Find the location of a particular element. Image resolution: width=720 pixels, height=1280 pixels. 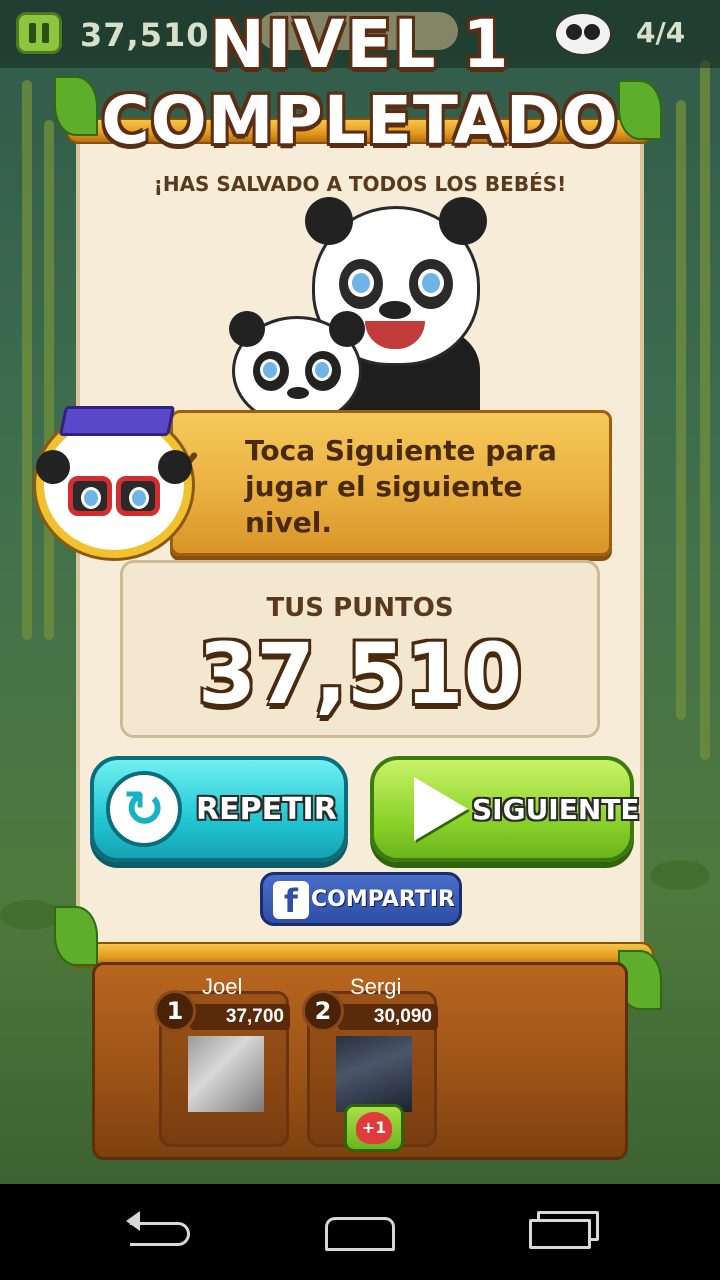

share-button-label: COMPARTIR is located at coordinates (383, 899).